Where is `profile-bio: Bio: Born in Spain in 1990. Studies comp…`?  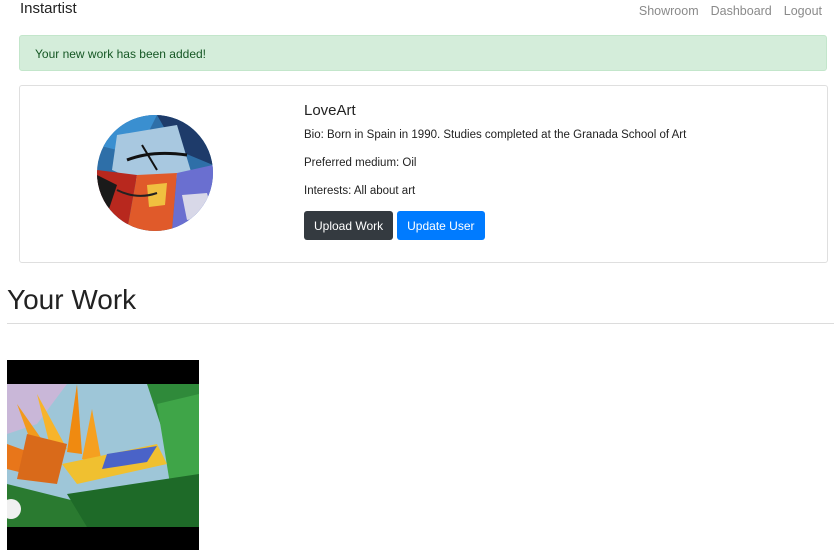 profile-bio: Bio: Born in Spain in 1990. Studies comp… is located at coordinates (495, 135).